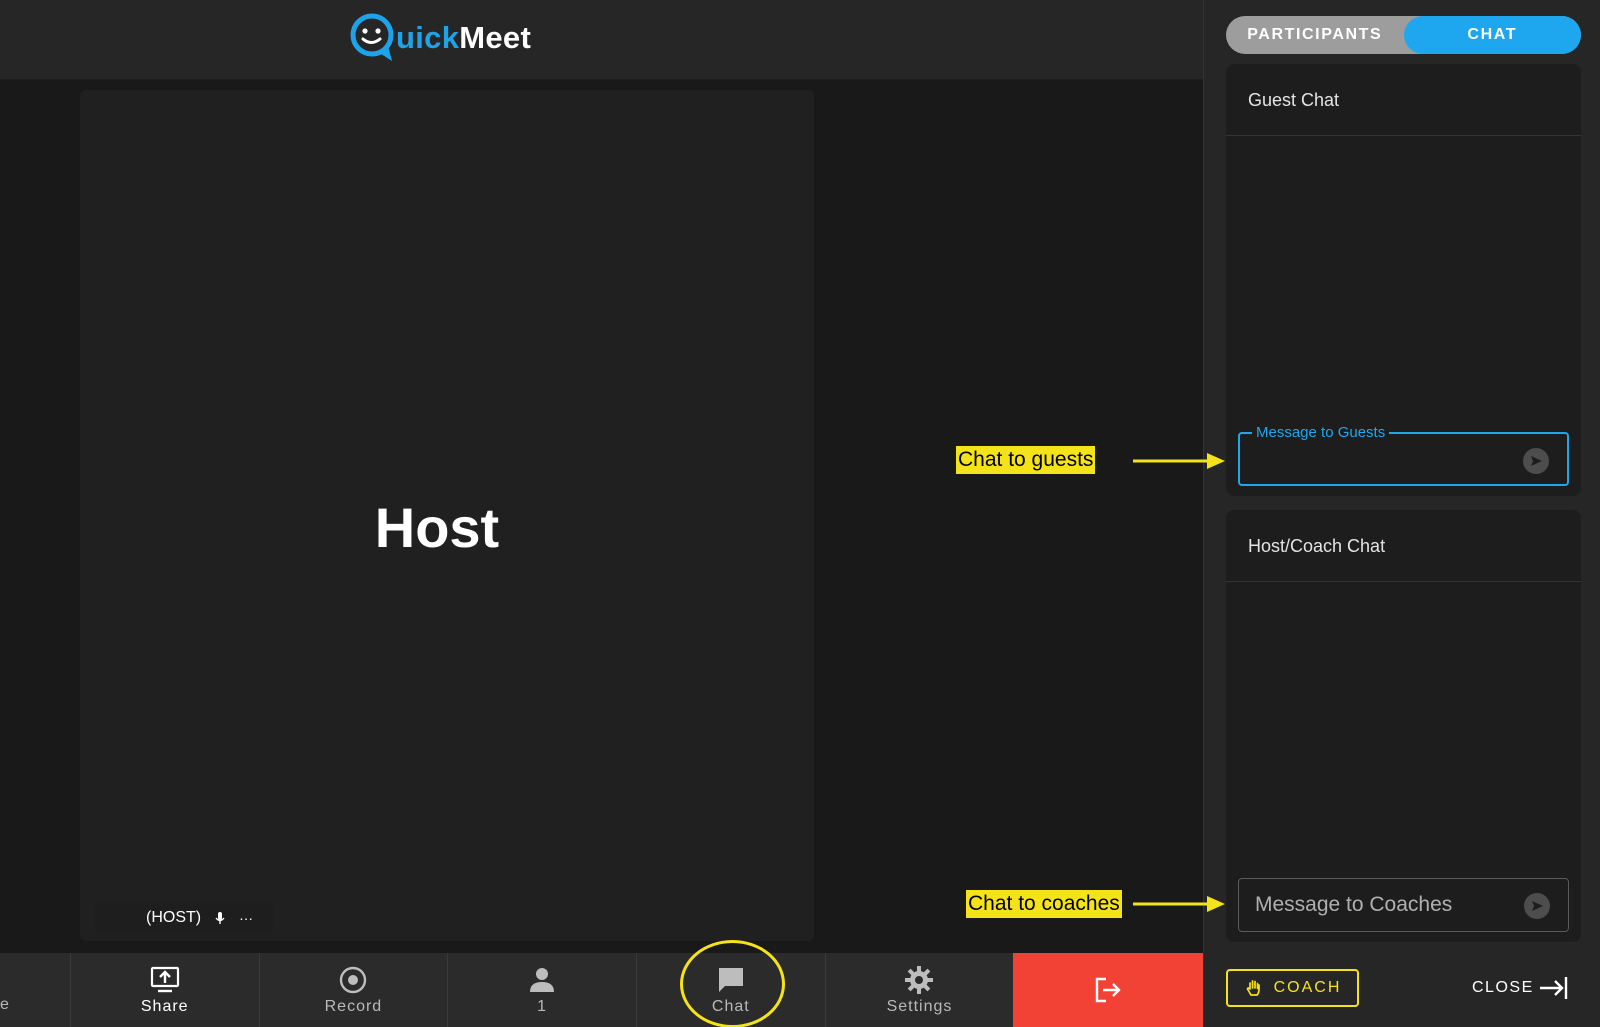  What do you see at coordinates (353, 979) in the screenshot?
I see `record-icon` at bounding box center [353, 979].